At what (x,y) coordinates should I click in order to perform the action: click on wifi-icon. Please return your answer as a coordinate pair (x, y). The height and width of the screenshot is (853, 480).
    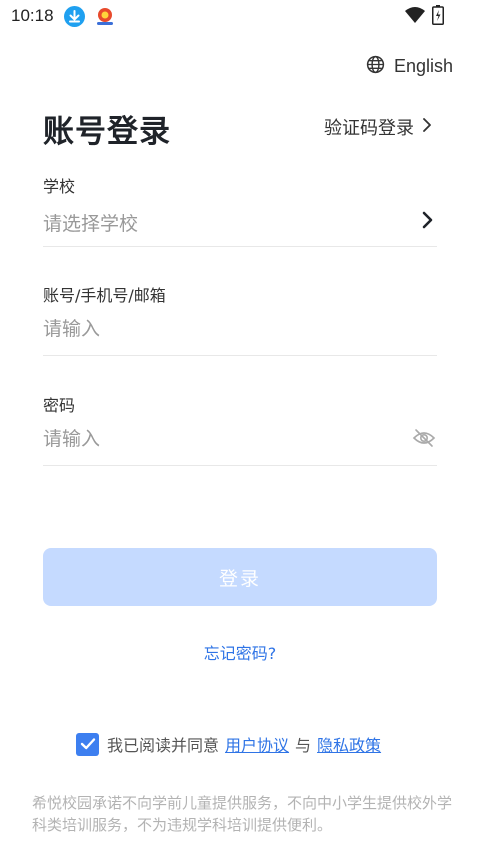
    Looking at the image, I should click on (415, 15).